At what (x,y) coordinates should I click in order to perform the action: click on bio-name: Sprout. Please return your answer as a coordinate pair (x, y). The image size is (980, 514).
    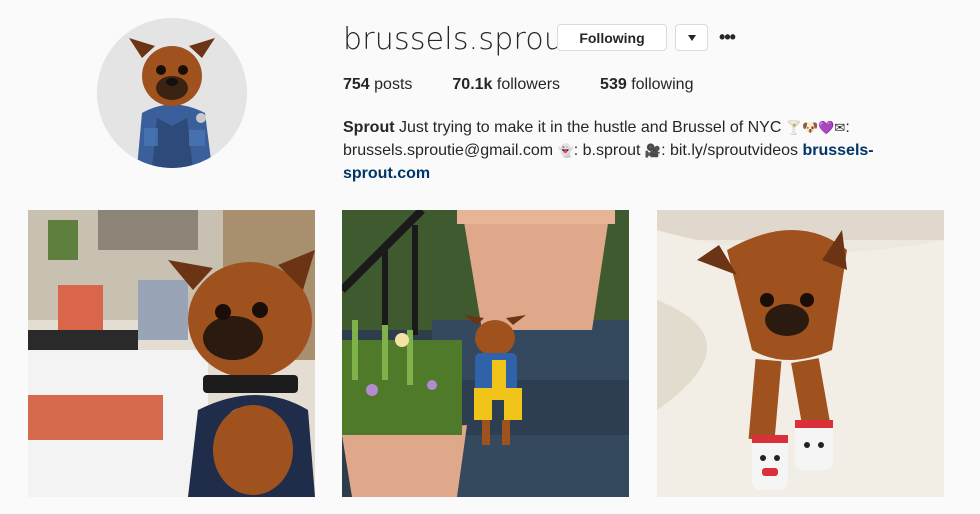
    Looking at the image, I should click on (369, 127).